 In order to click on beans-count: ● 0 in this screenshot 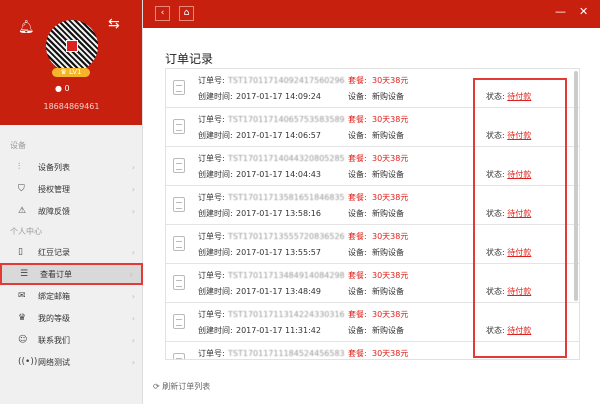, I will do `click(62, 88)`.